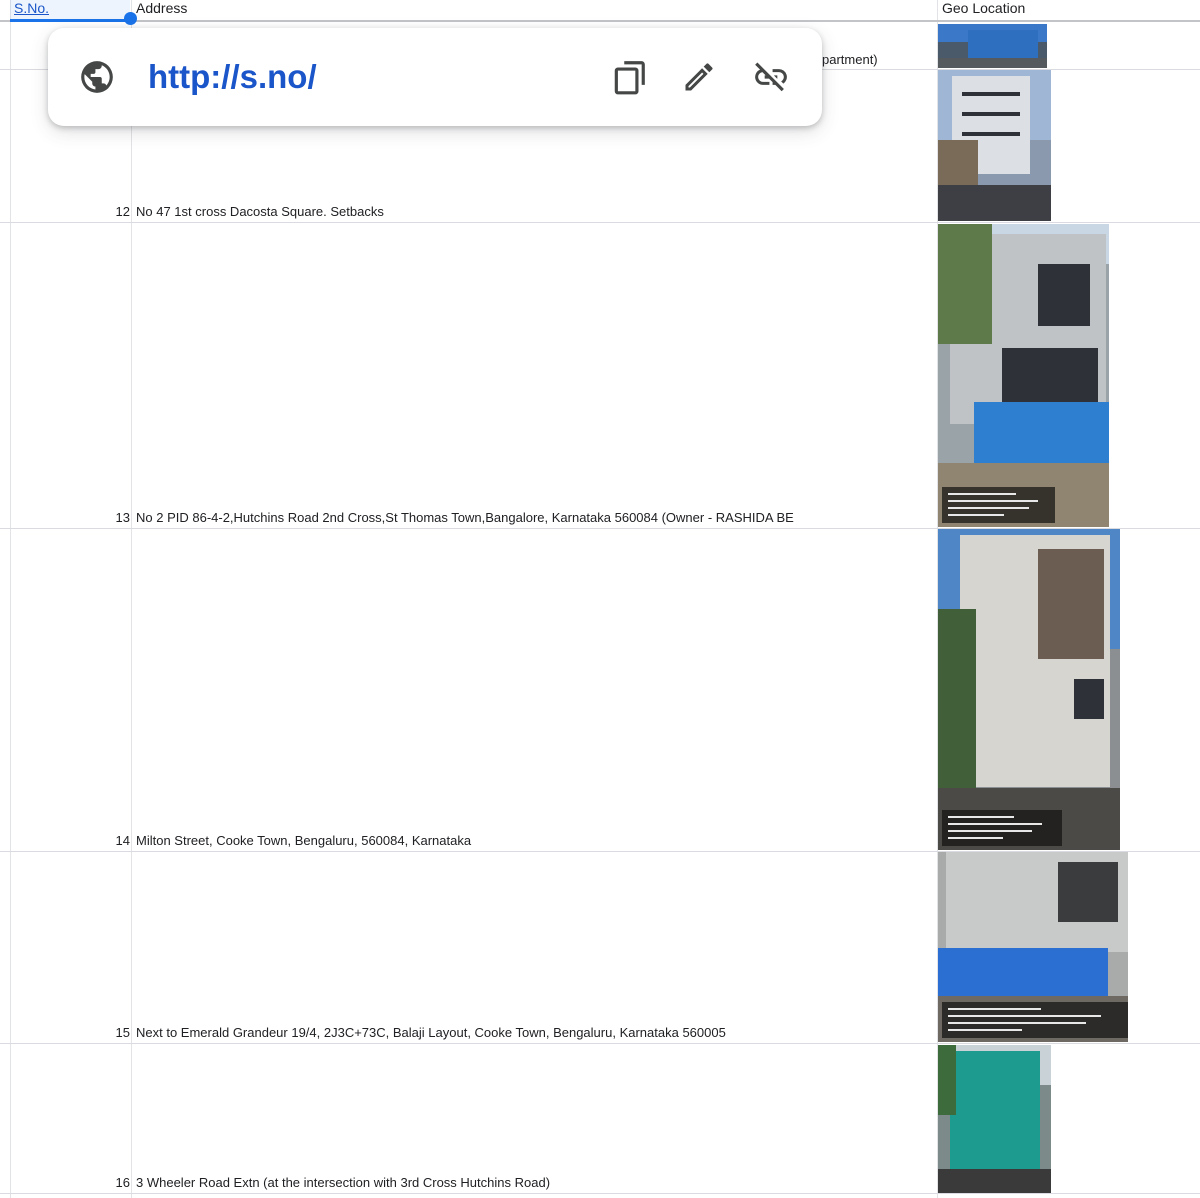 This screenshot has width=1200, height=1198. I want to click on edit-icon, so click(699, 77).